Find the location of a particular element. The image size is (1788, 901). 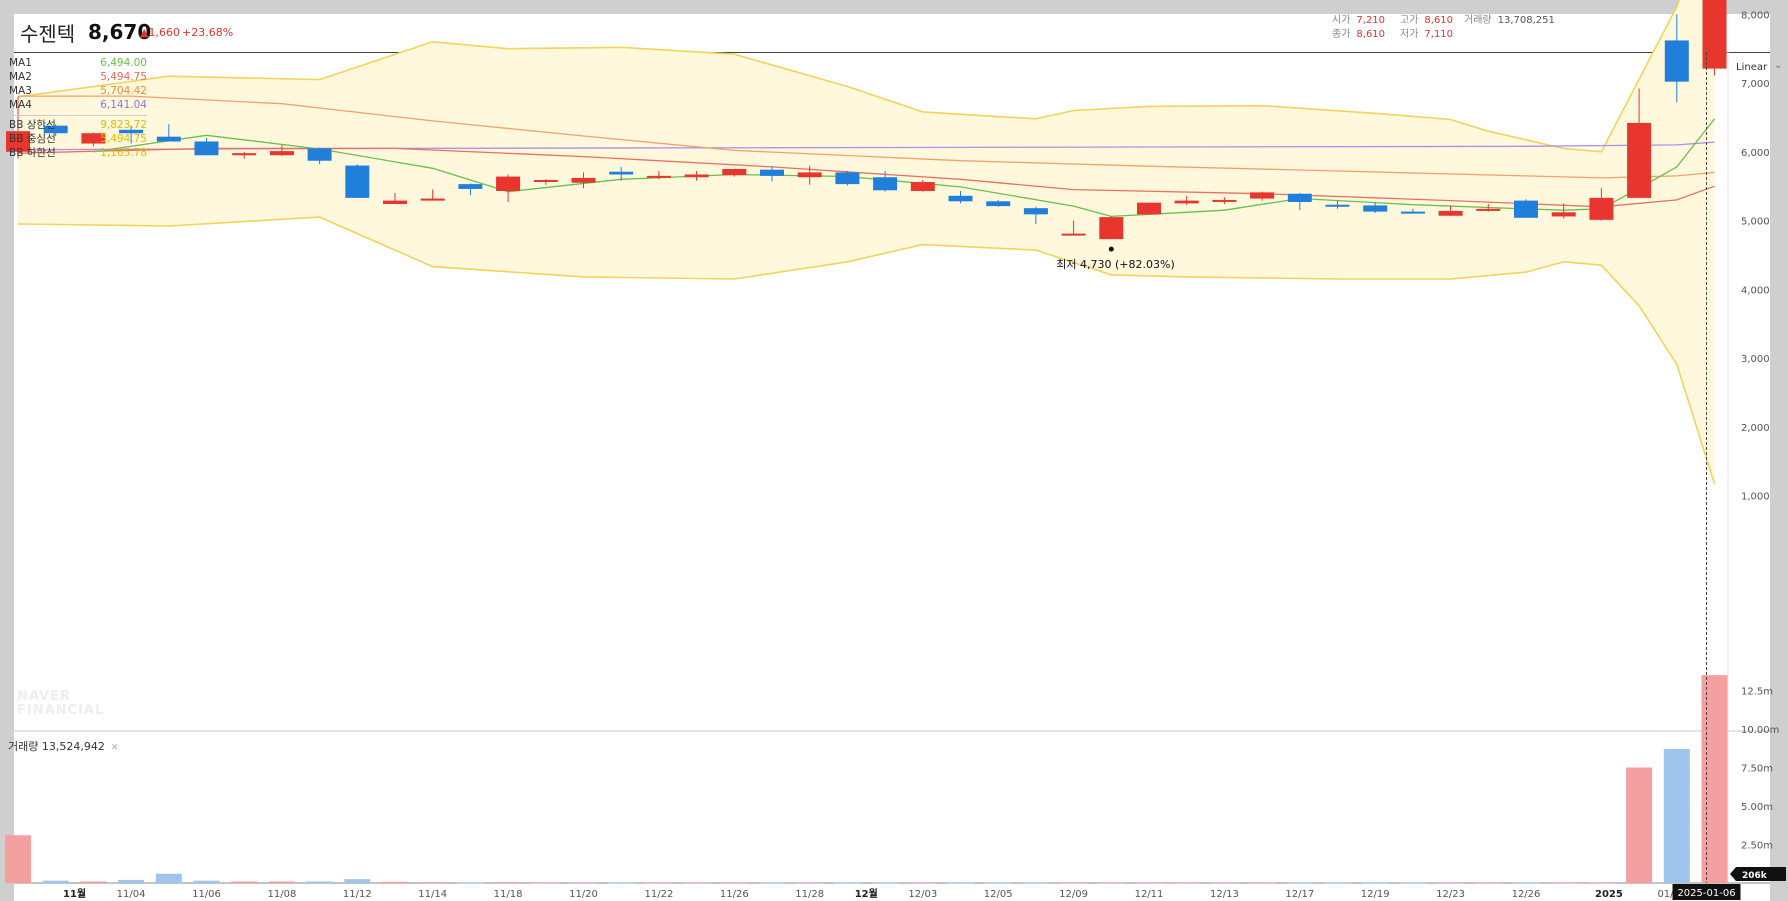

legend-bb-lower-value: 1,165.78 is located at coordinates (123, 153).